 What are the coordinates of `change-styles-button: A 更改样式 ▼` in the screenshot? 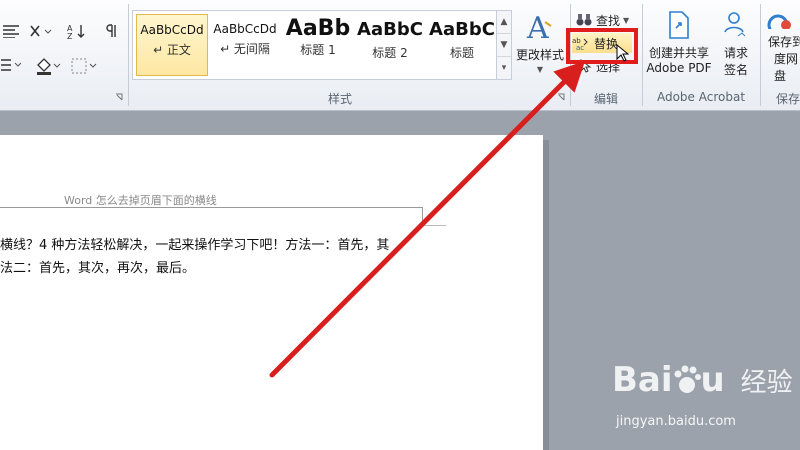 It's located at (540, 46).